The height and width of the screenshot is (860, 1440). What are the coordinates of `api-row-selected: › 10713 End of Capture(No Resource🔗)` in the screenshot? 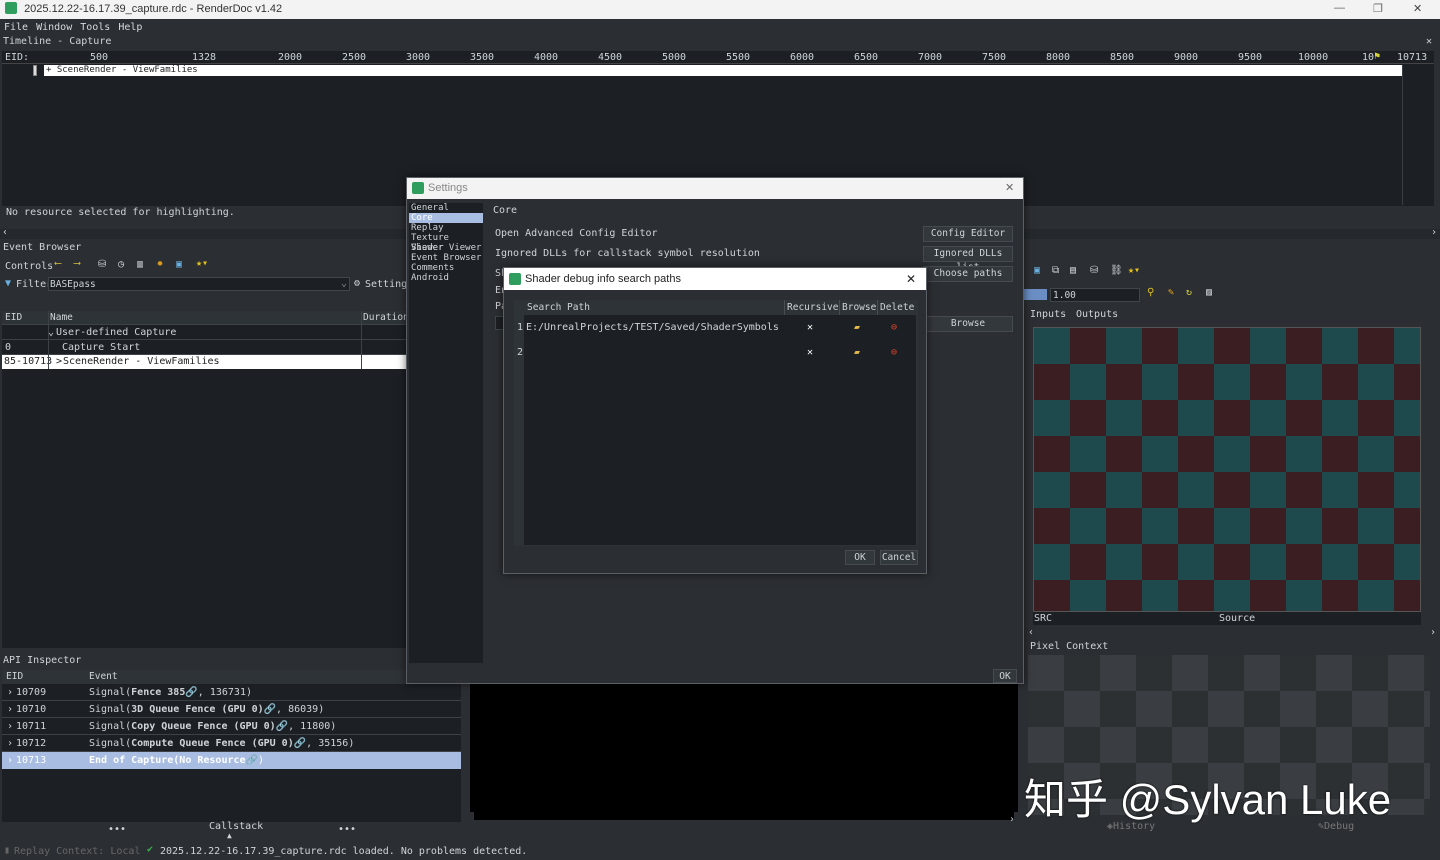 It's located at (231, 760).